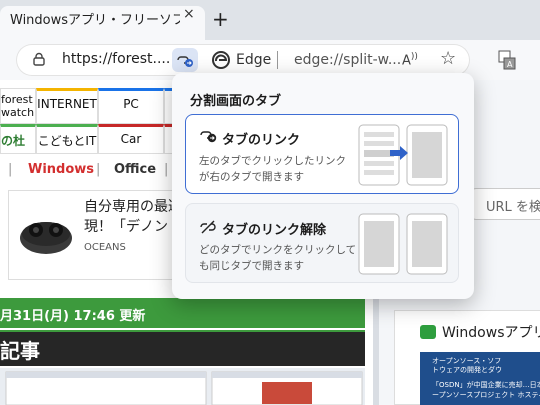 This screenshot has height=405, width=540. What do you see at coordinates (135, 169) in the screenshot?
I see `category-office: Office` at bounding box center [135, 169].